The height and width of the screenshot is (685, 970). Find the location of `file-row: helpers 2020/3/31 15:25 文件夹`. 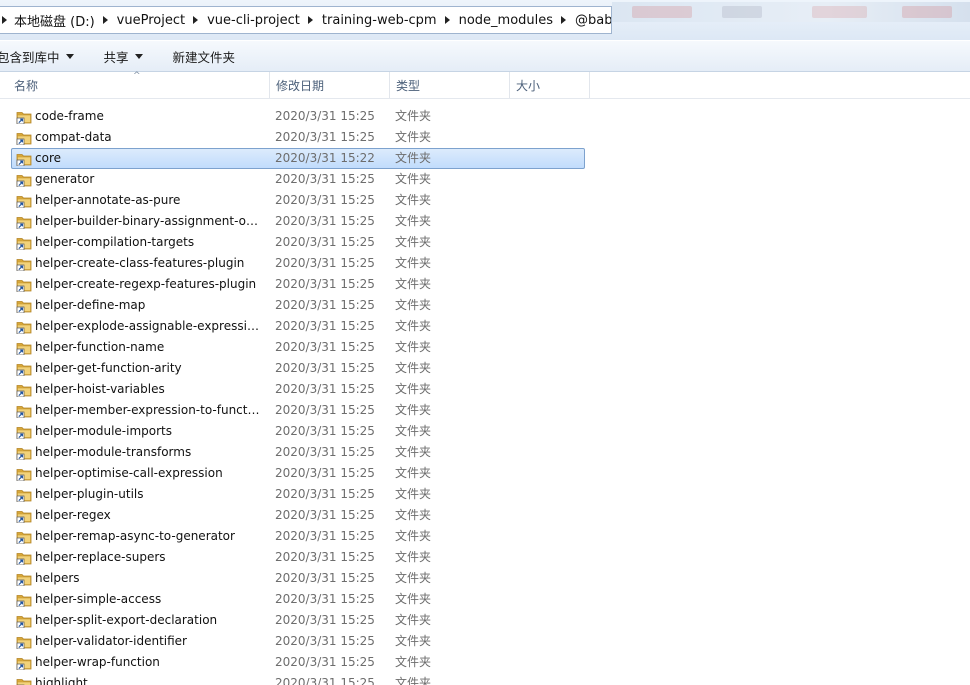

file-row: helpers 2020/3/31 15:25 文件夹 is located at coordinates (298, 578).